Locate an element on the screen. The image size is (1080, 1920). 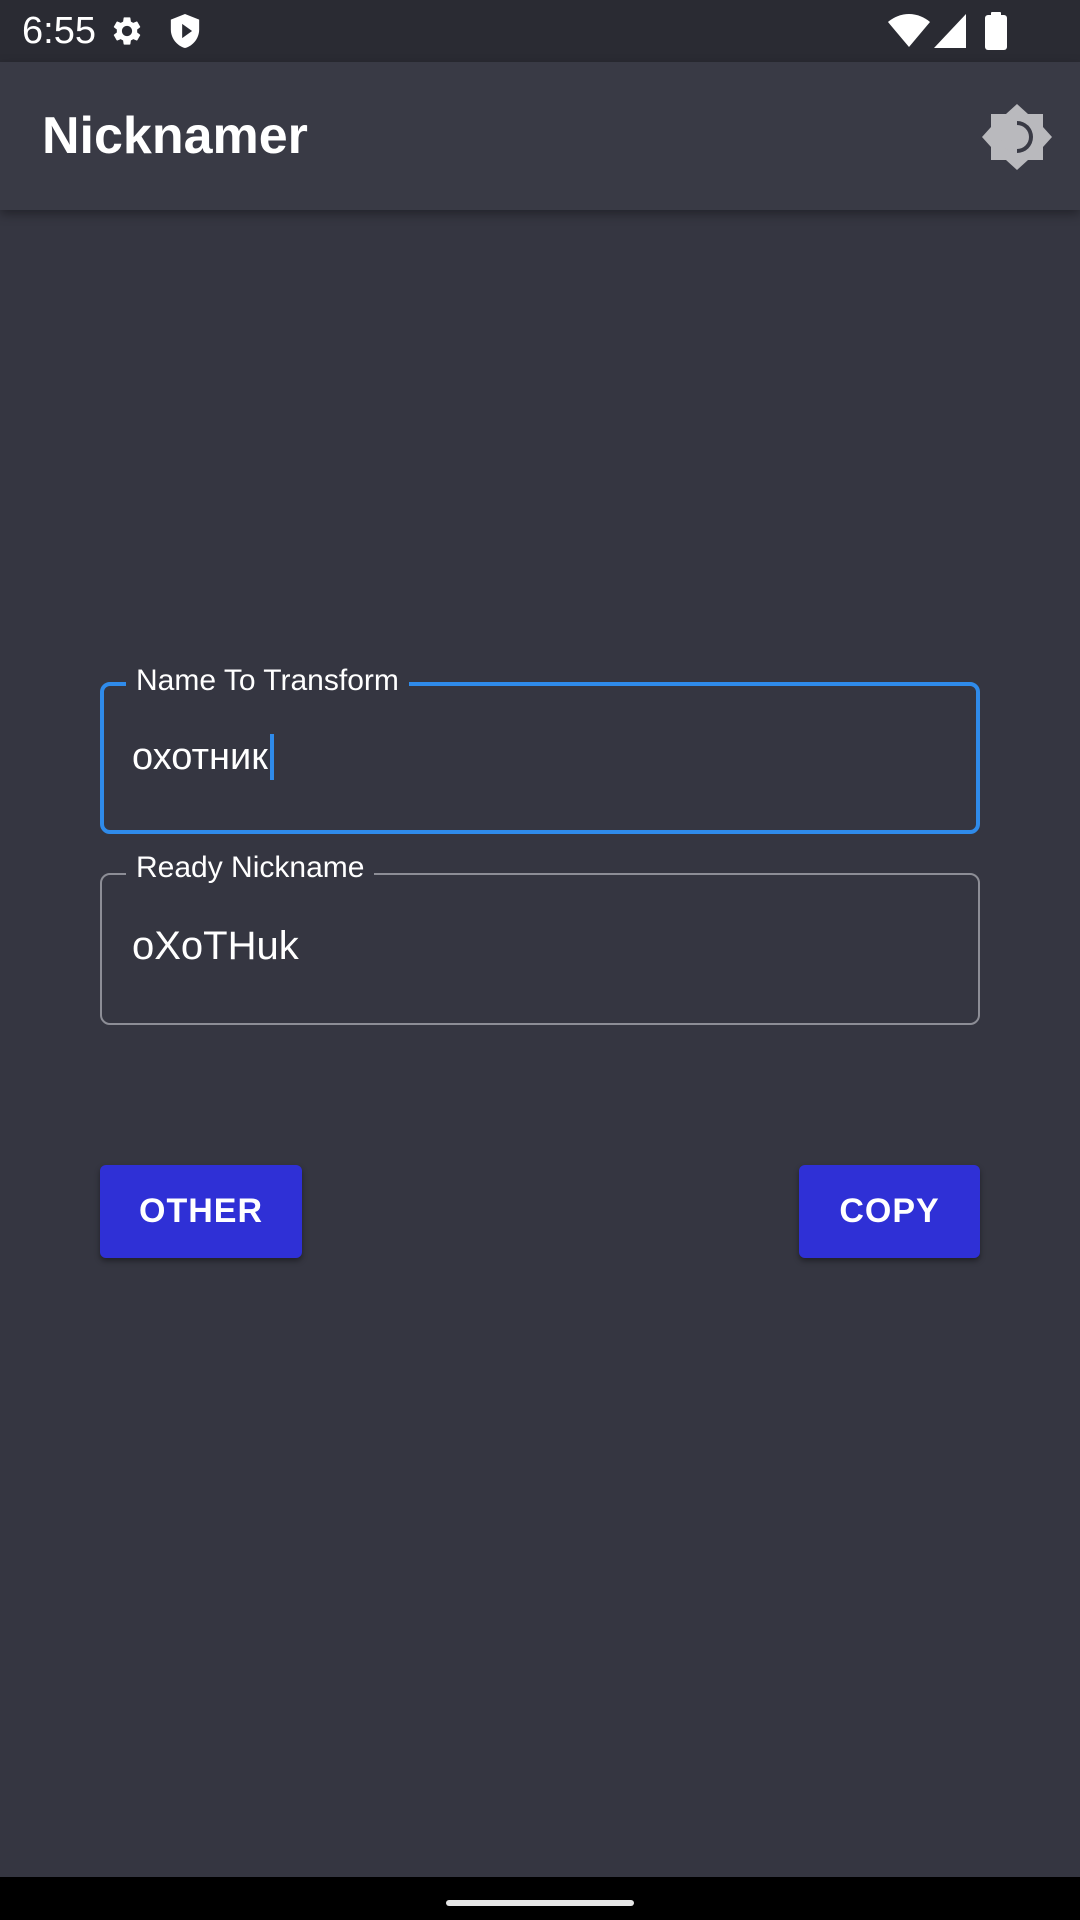
wifi-icon is located at coordinates (909, 30).